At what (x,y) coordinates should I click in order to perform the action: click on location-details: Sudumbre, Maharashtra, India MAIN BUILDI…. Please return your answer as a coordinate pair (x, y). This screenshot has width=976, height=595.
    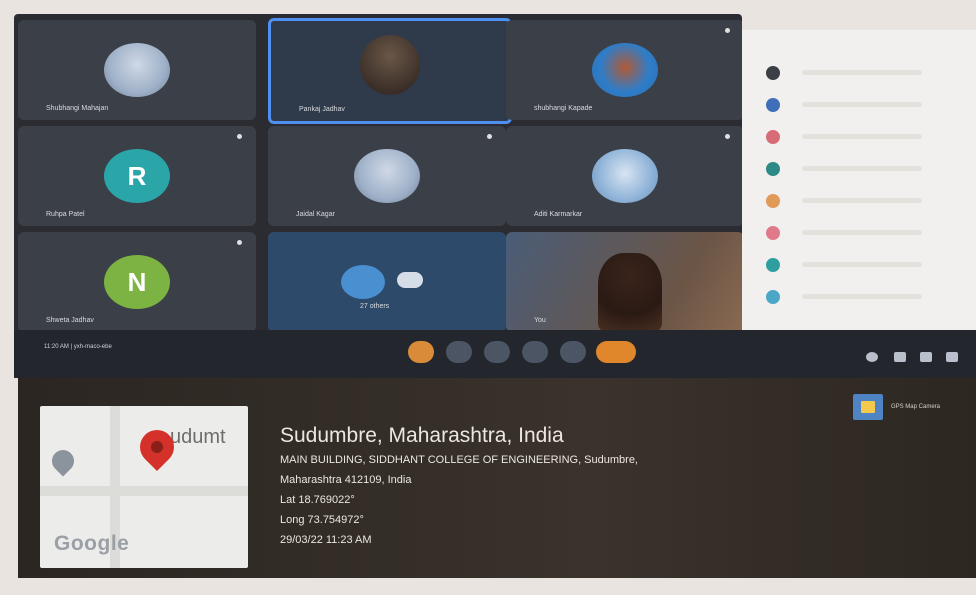
    Looking at the image, I should click on (459, 489).